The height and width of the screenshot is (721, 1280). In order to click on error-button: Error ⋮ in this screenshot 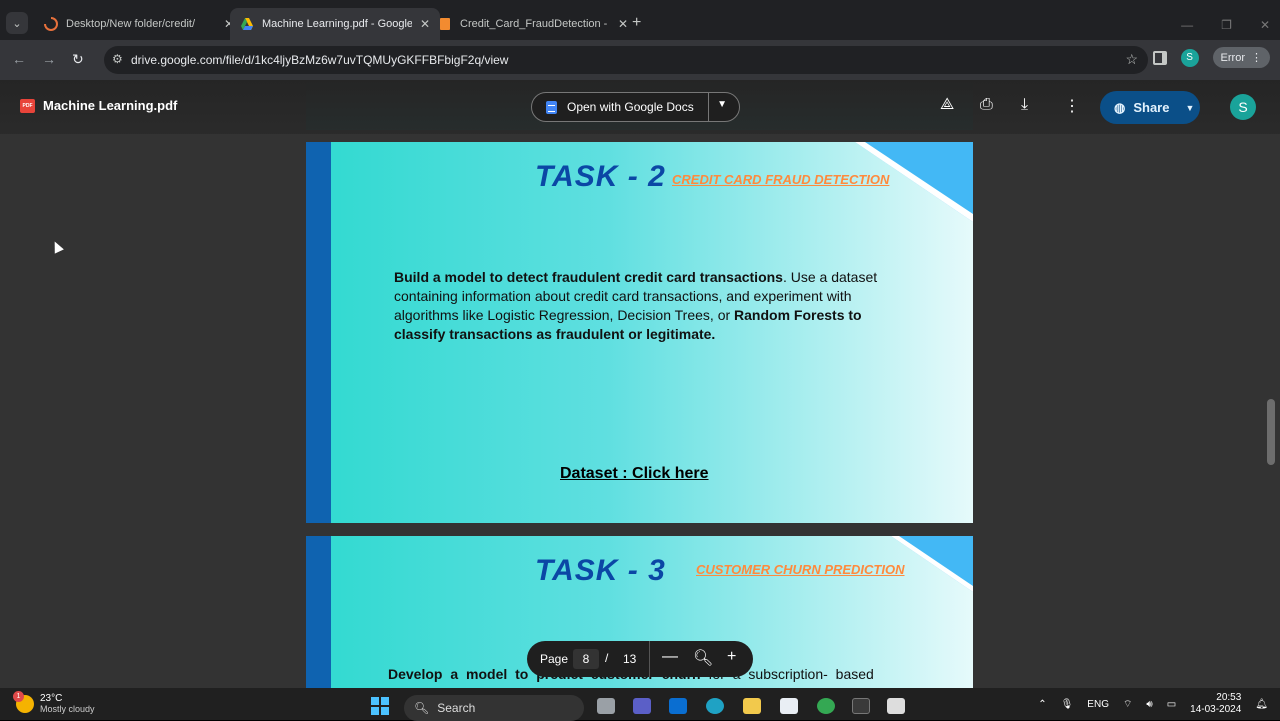, I will do `click(1241, 57)`.